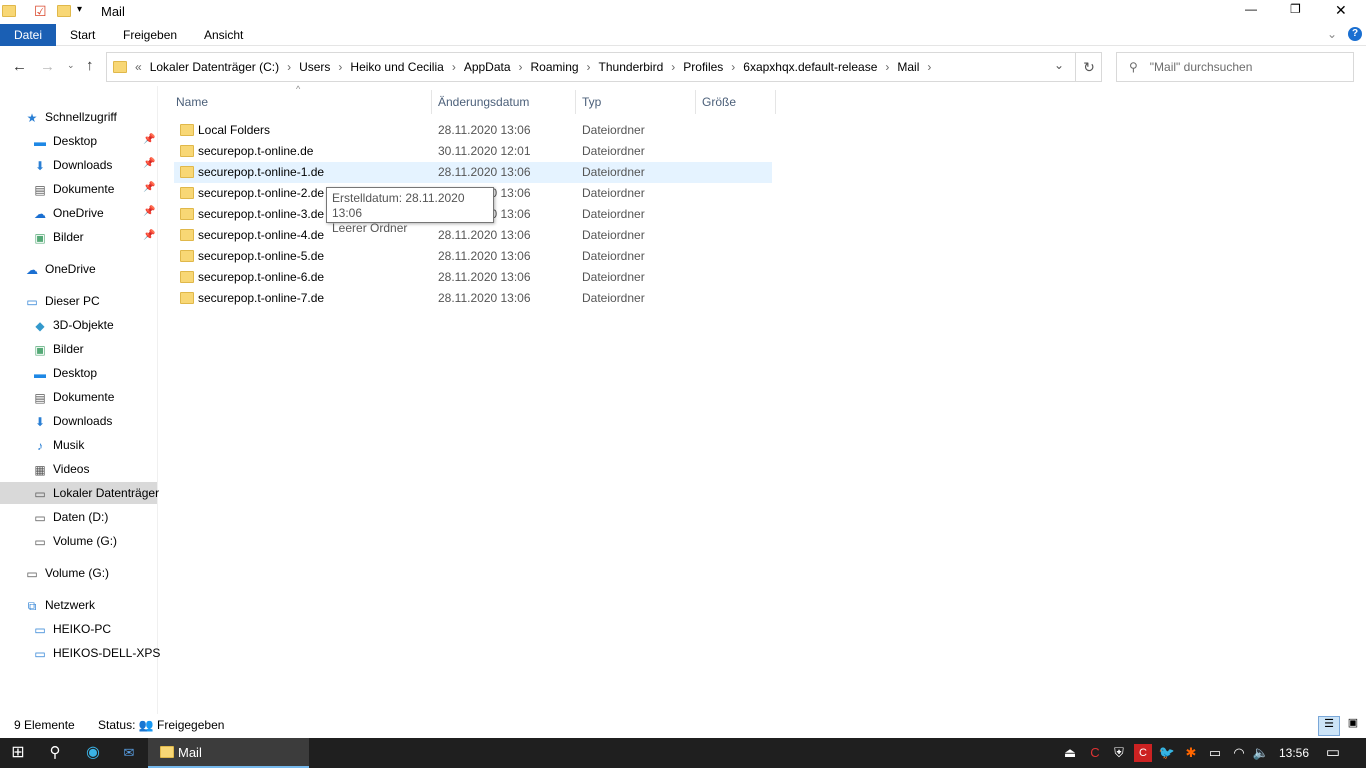  What do you see at coordinates (1070, 753) in the screenshot?
I see `usb-eject-icon: ⏏` at bounding box center [1070, 753].